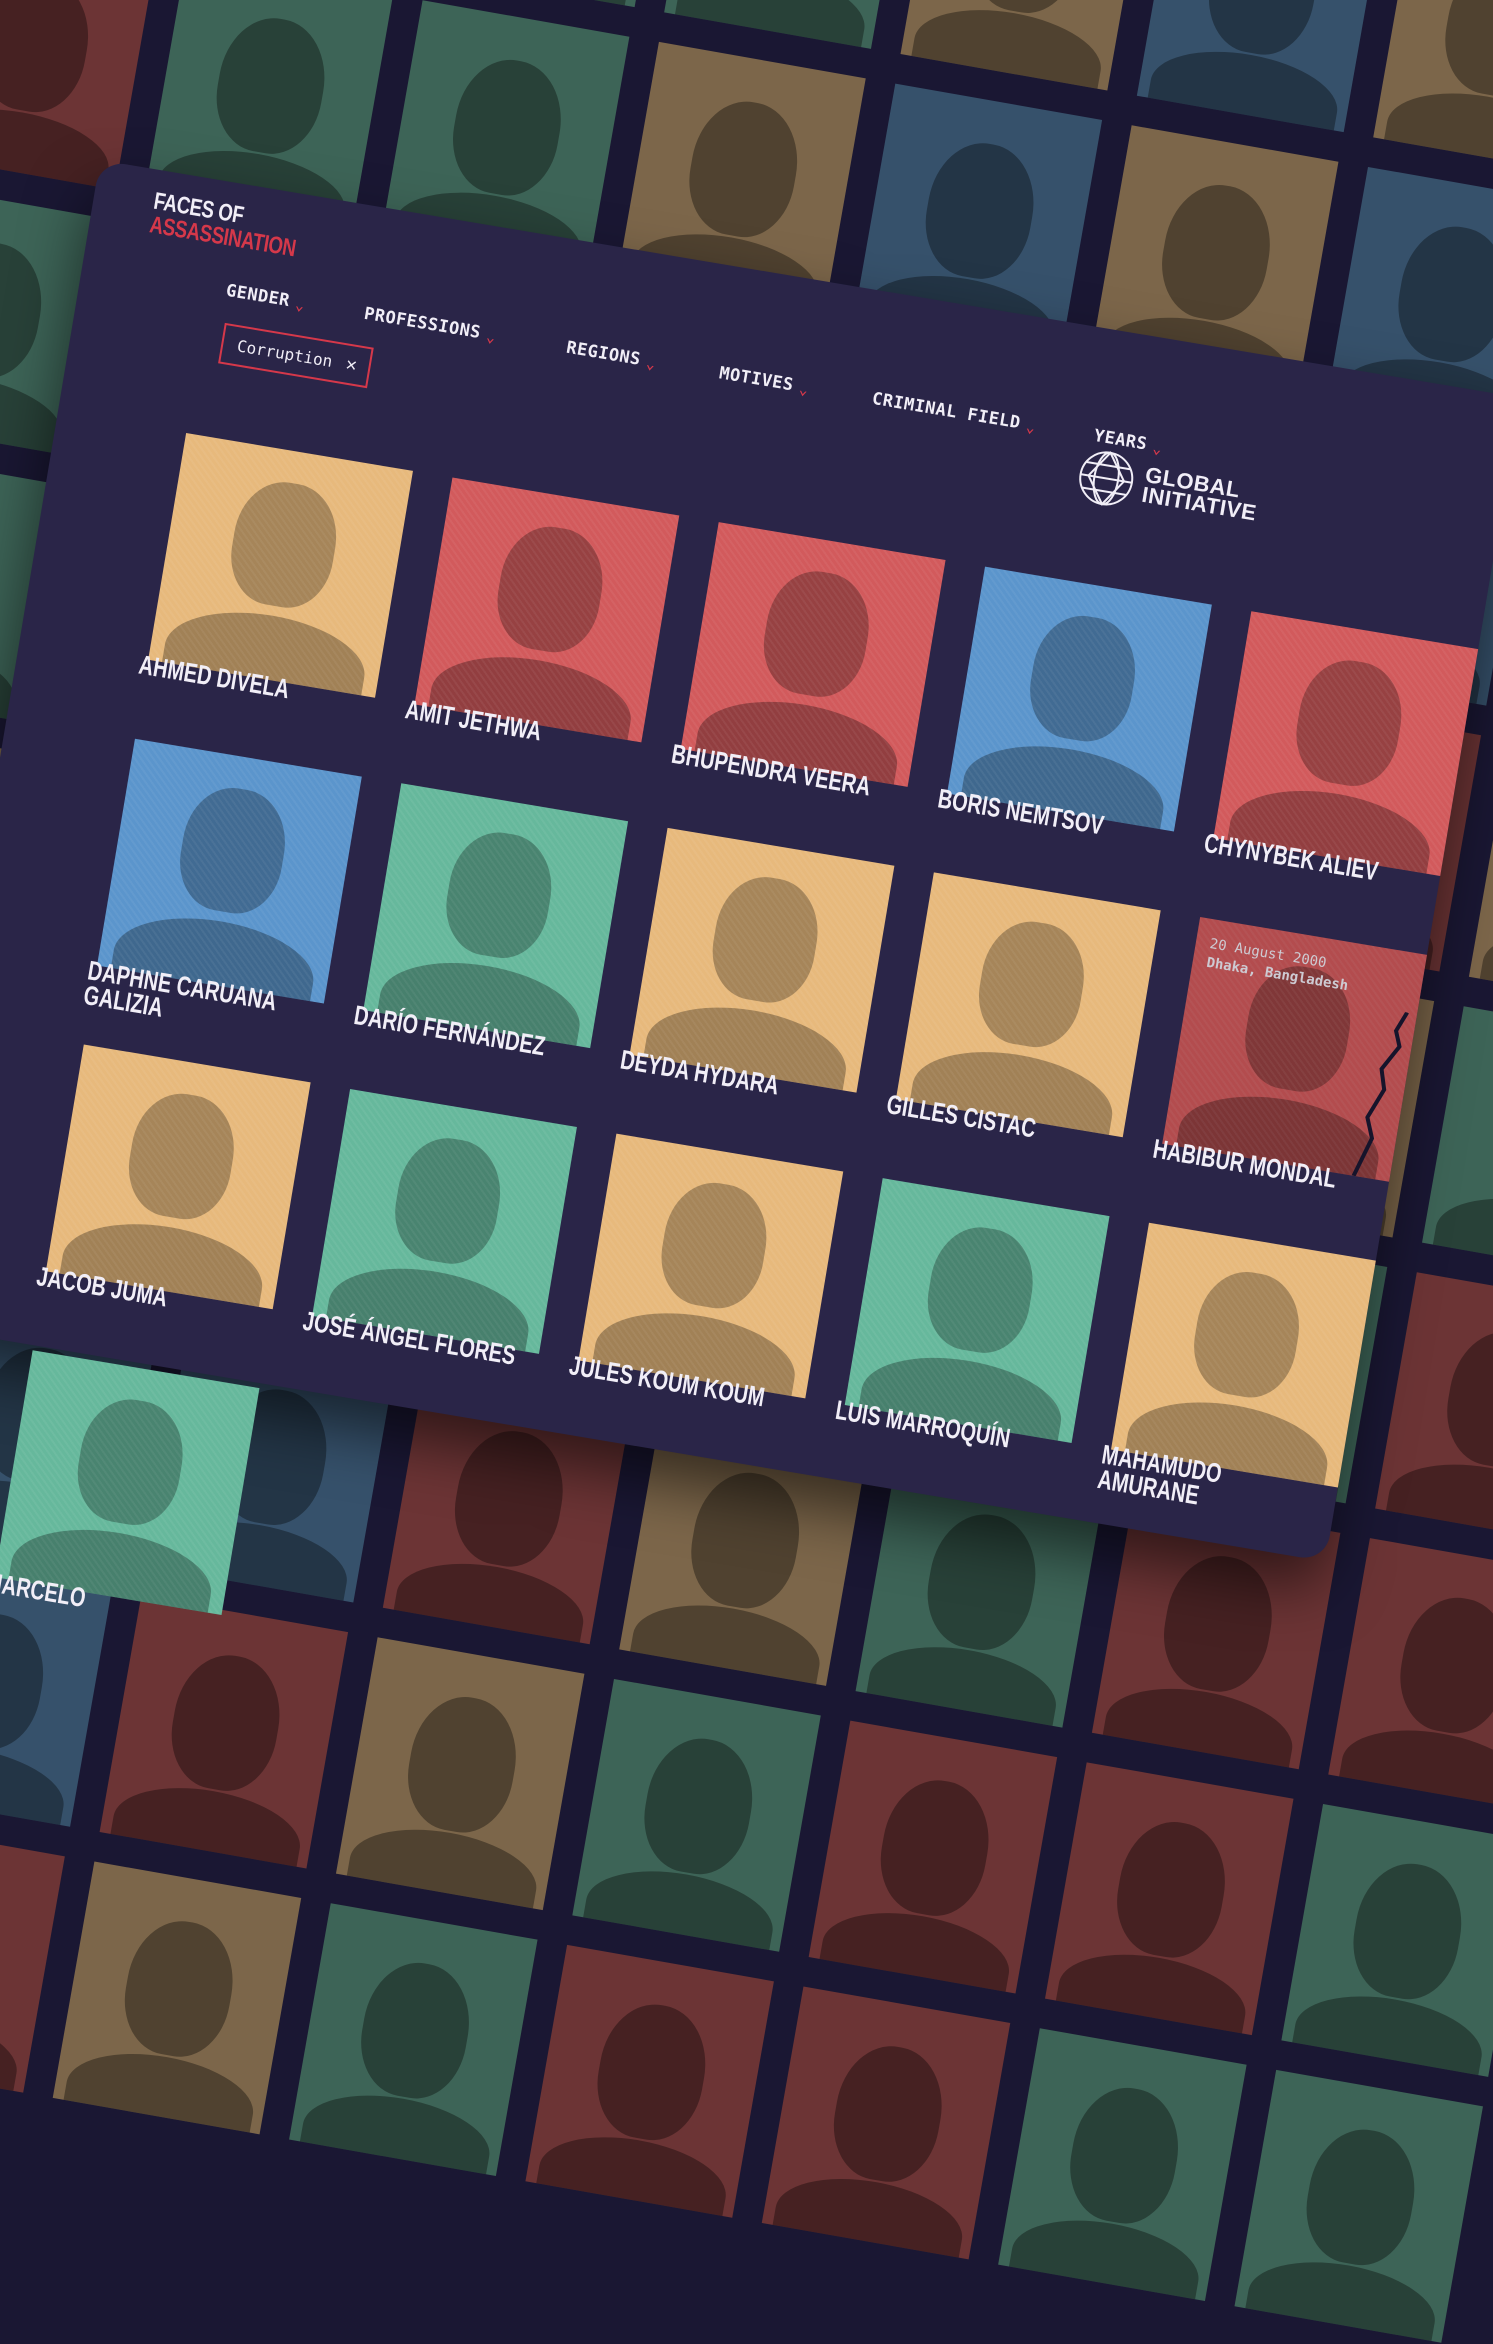 This screenshot has height=2344, width=1493. What do you see at coordinates (1106, 478) in the screenshot?
I see `globe-icon` at bounding box center [1106, 478].